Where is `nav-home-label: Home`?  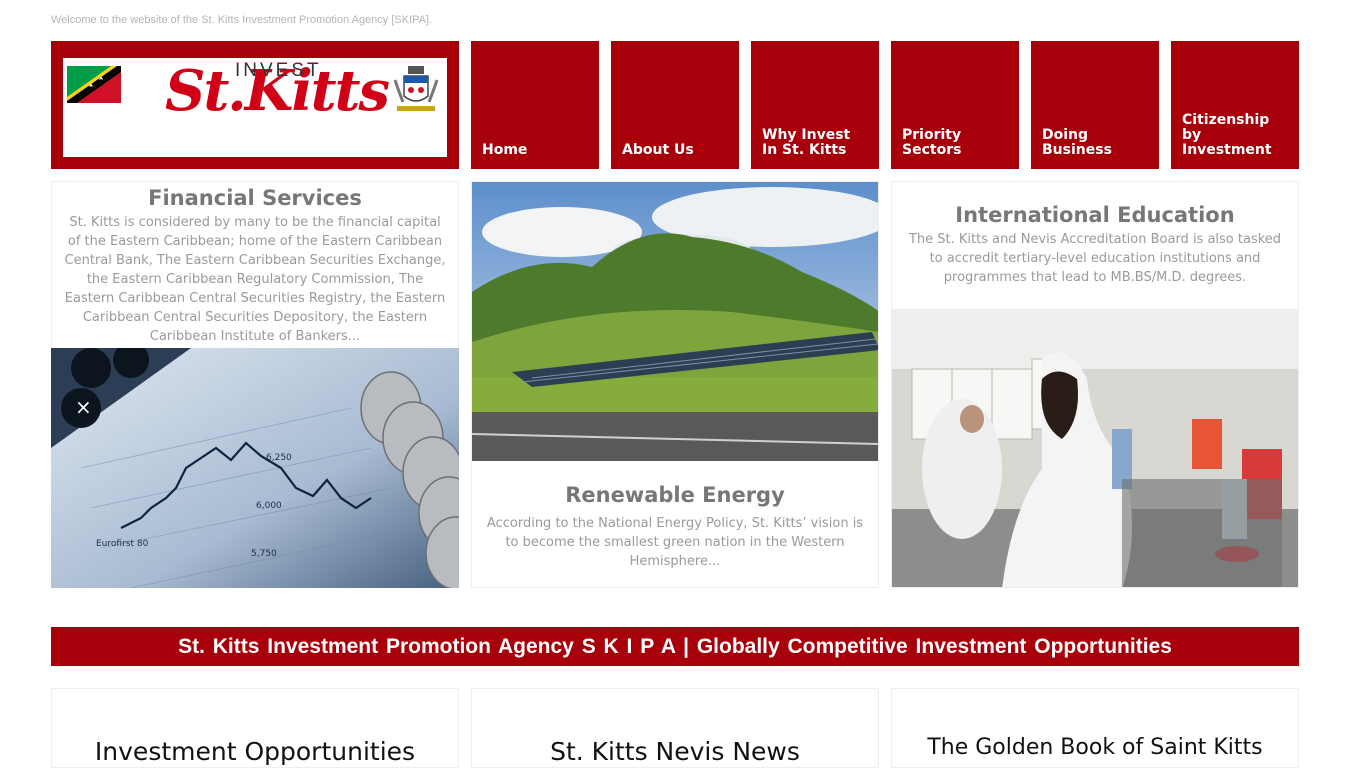 nav-home-label: Home is located at coordinates (505, 150).